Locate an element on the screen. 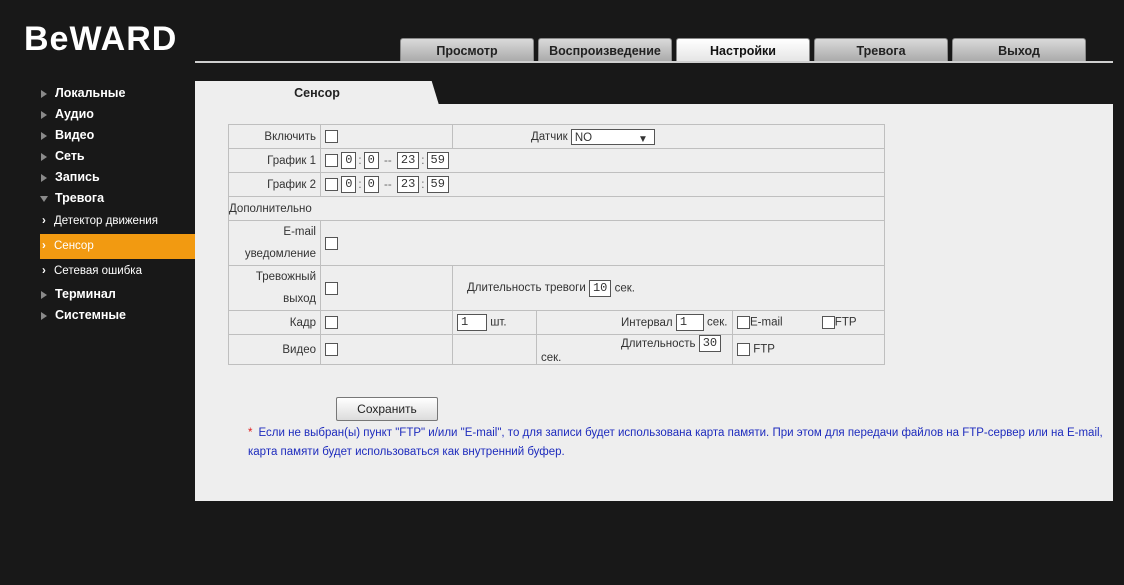 The width and height of the screenshot is (1124, 585). schedule1-checkbox is located at coordinates (331, 160).